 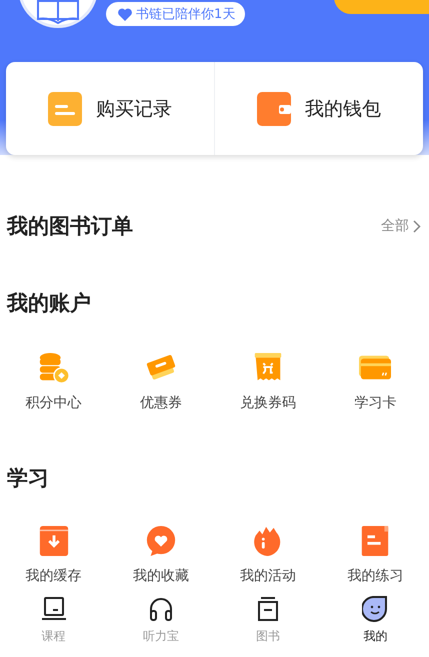 What do you see at coordinates (319, 108) in the screenshot?
I see `quick-link: 我的钱包` at bounding box center [319, 108].